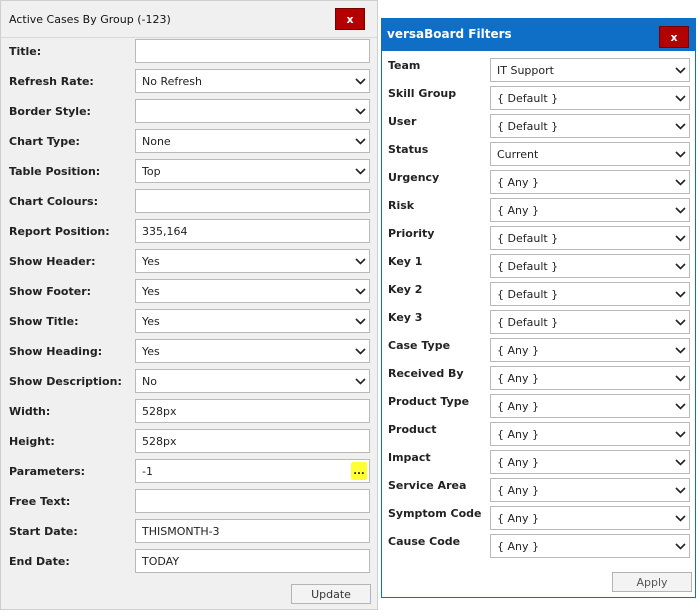  I want to click on case-type-select: { Any }, so click(590, 350).